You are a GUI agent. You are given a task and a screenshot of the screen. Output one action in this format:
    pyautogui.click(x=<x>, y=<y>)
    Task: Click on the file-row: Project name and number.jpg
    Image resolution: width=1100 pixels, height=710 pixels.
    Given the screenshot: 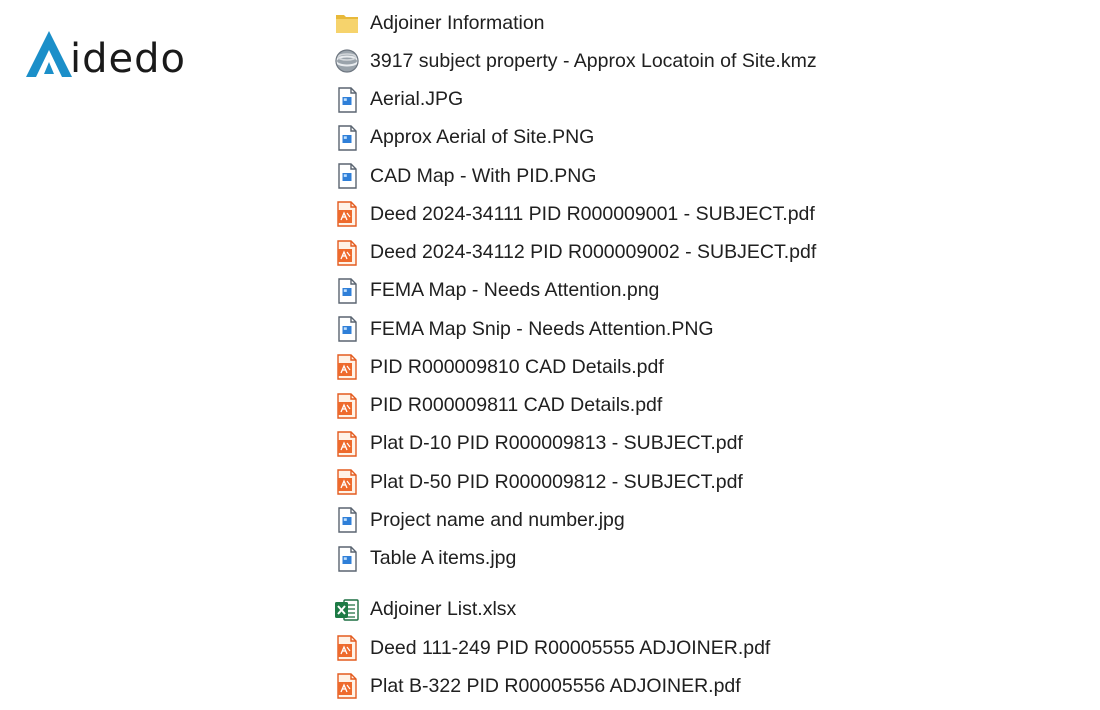 What is the action you would take?
    pyautogui.click(x=703, y=520)
    